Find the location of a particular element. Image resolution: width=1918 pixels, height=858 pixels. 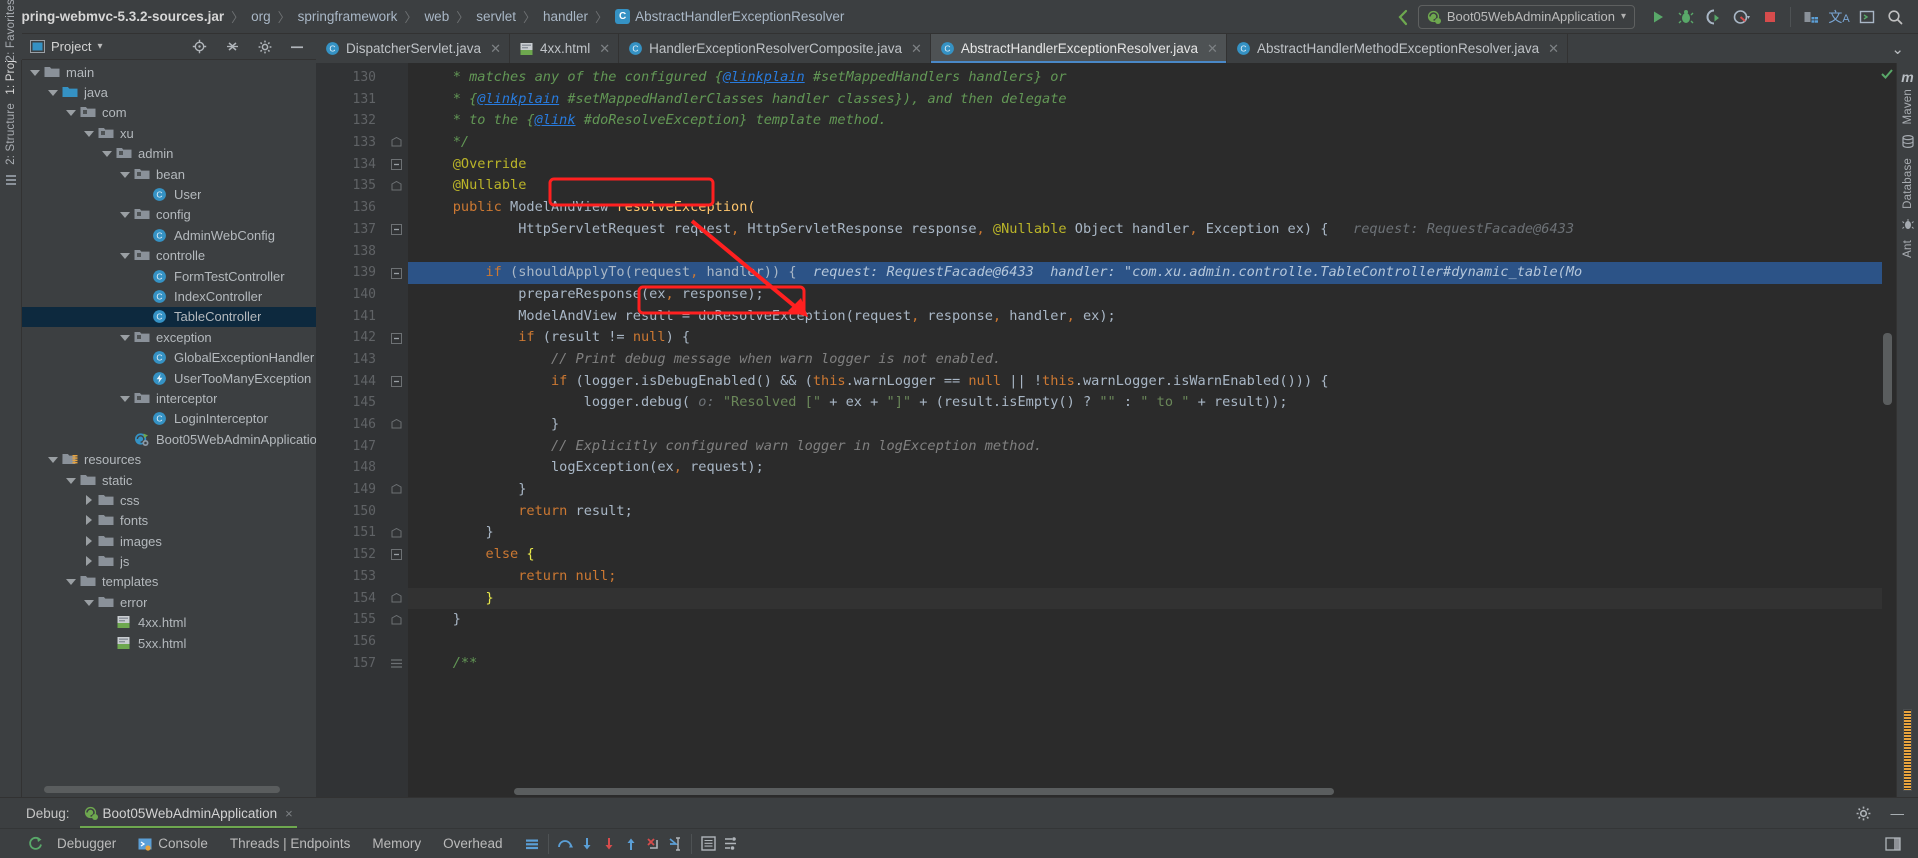

mute-breakpoints-icon is located at coordinates (532, 844).